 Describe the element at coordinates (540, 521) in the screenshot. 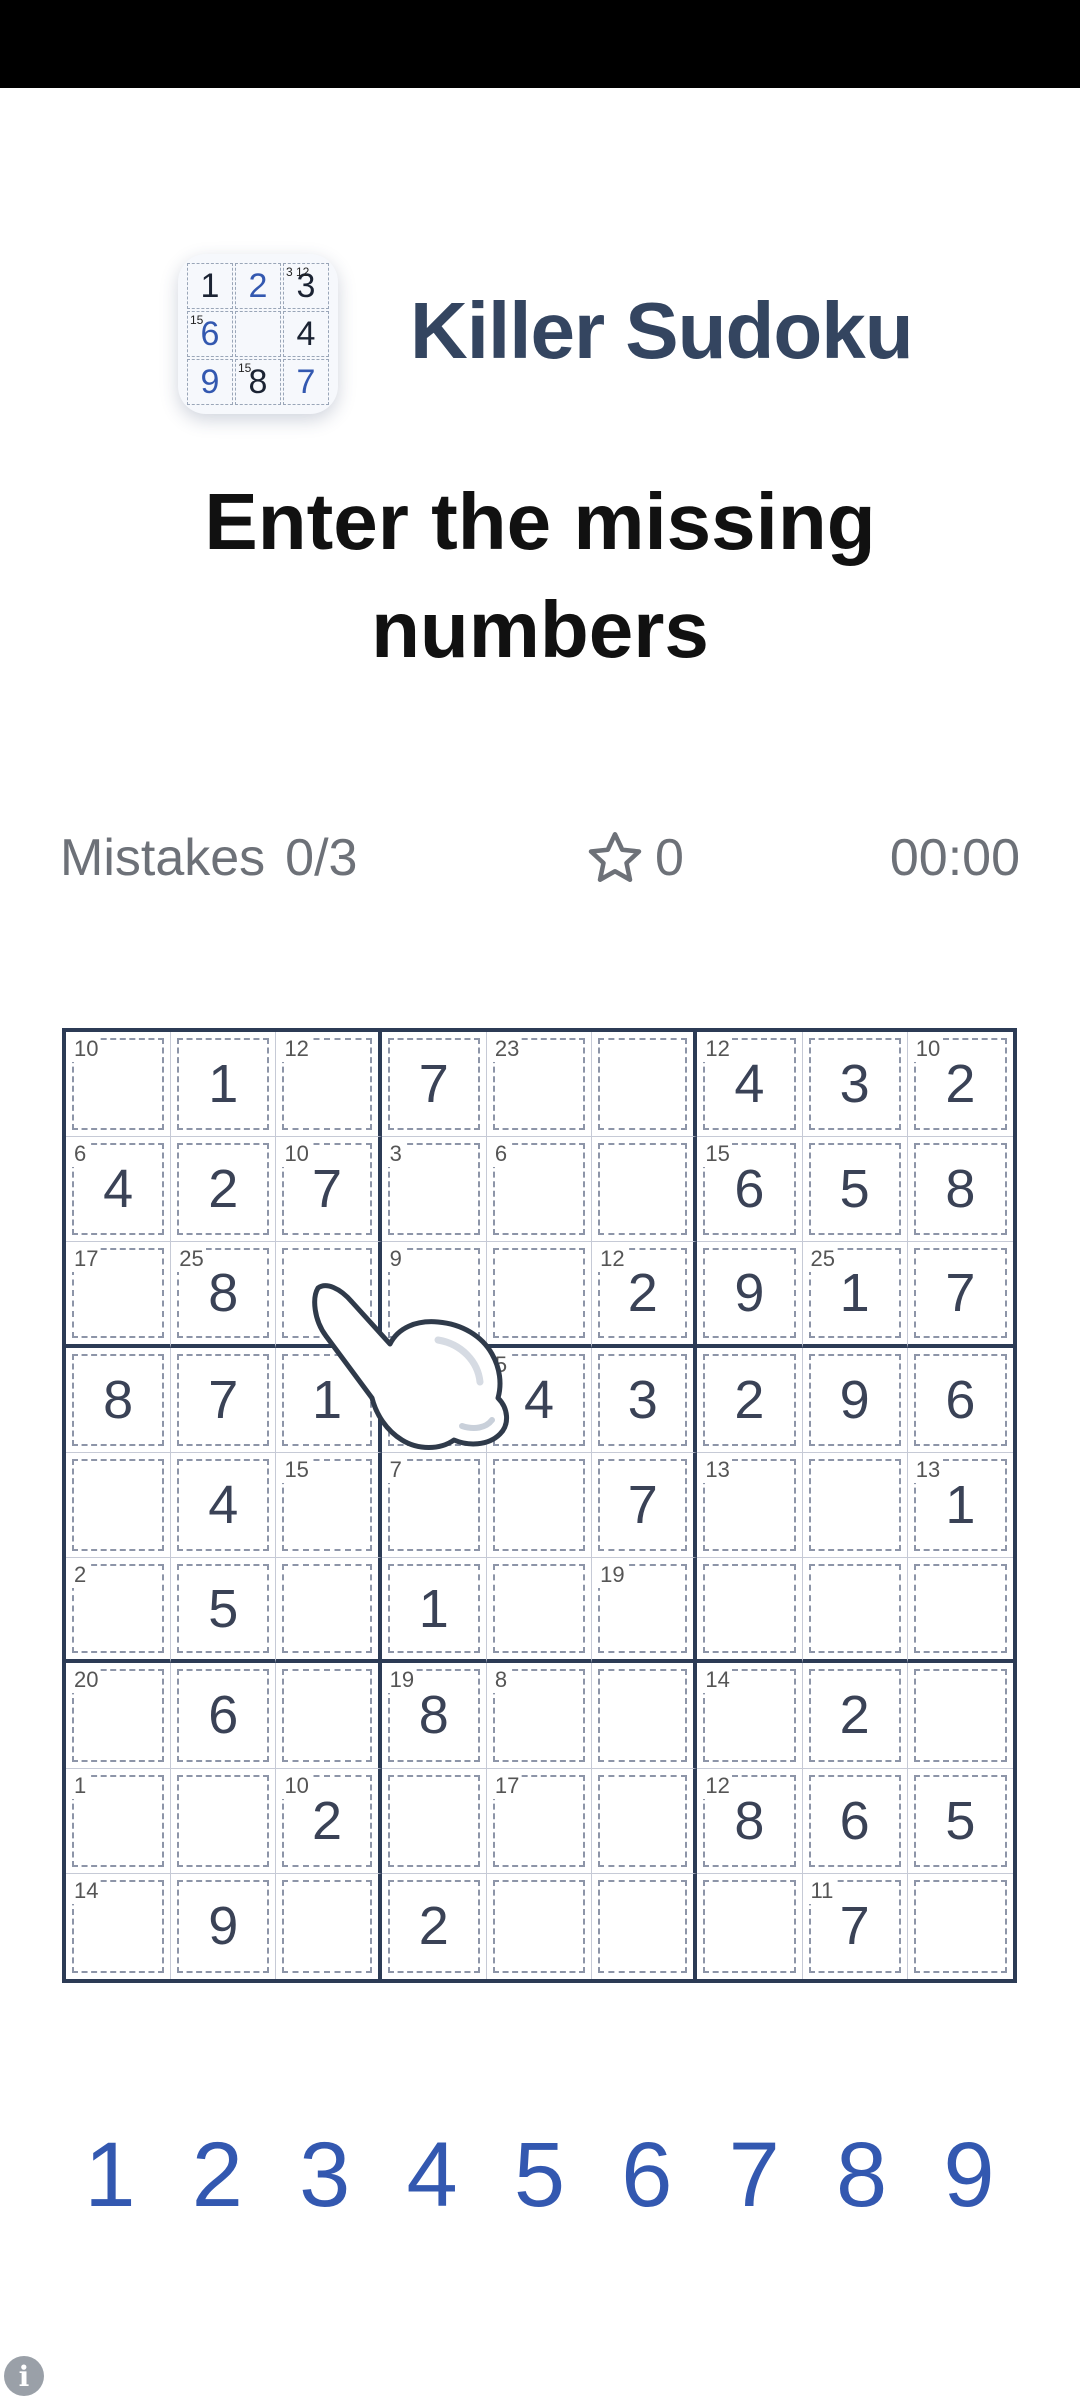

I see `headline-line-1: Enter the missing` at that location.